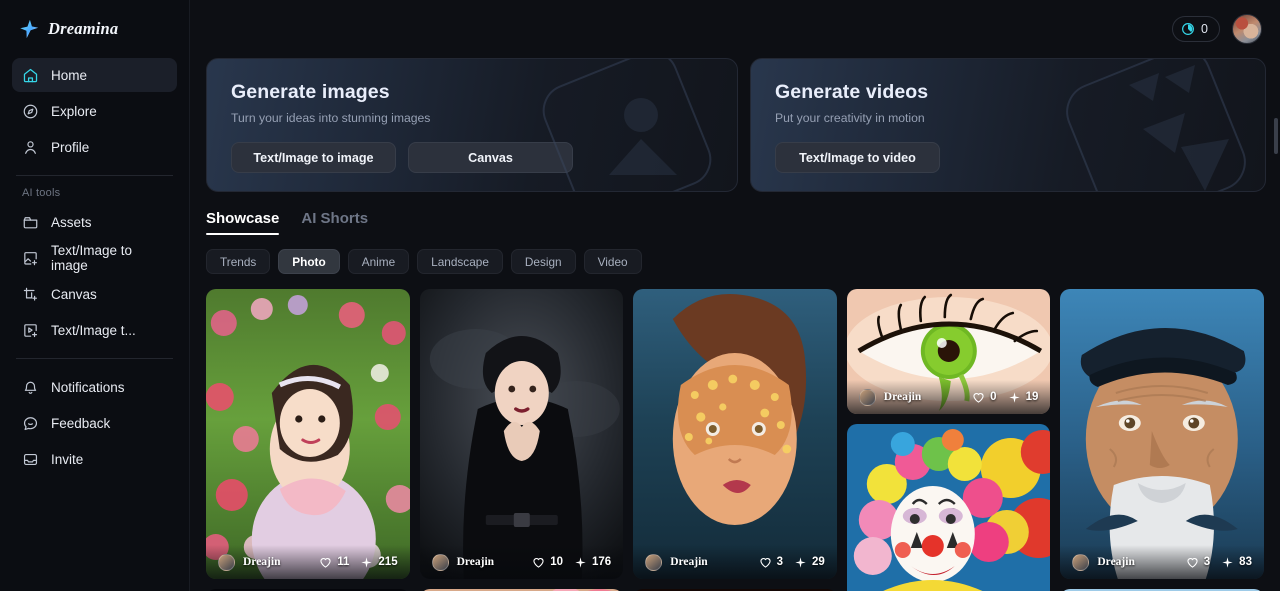 Image resolution: width=1280 pixels, height=591 pixels. What do you see at coordinates (490, 157) in the screenshot?
I see `canvas-button: Canvas` at bounding box center [490, 157].